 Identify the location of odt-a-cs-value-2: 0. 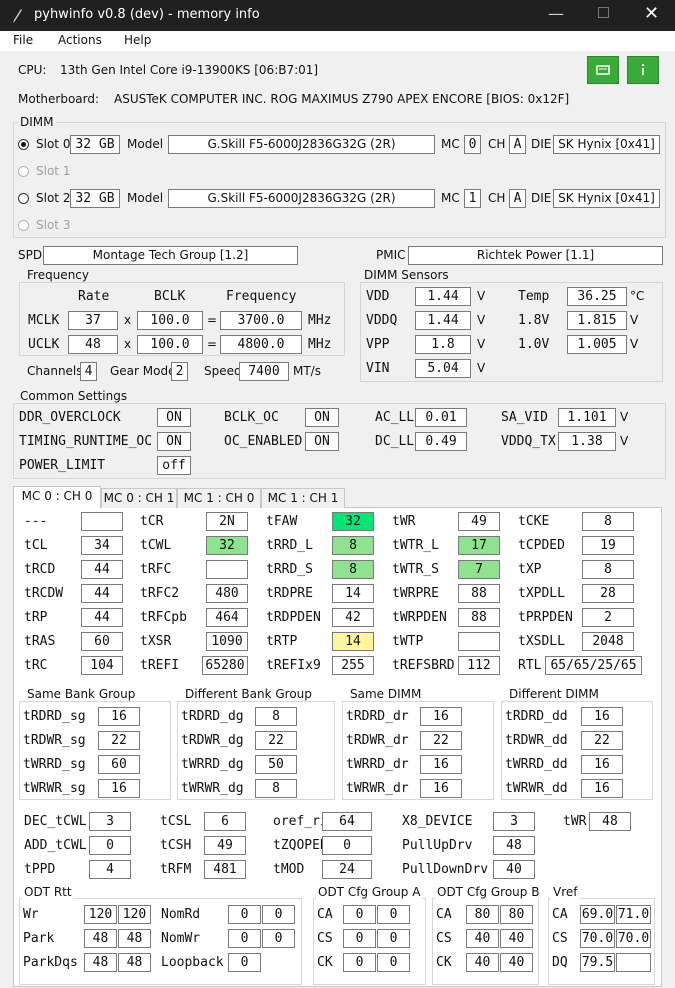
(393, 938).